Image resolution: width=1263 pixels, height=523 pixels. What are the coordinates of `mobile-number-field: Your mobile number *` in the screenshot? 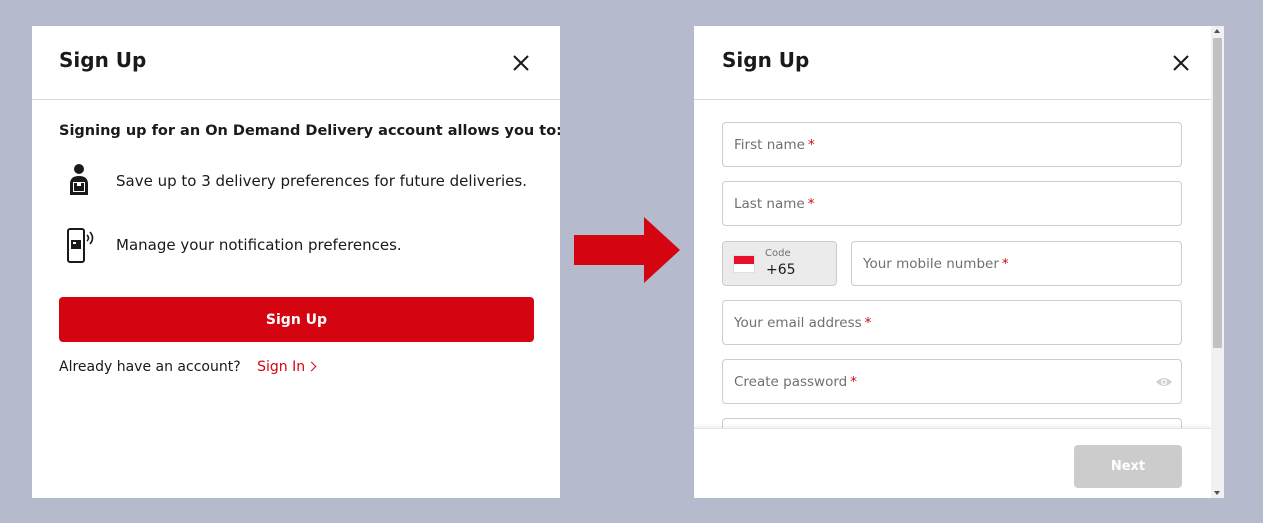 It's located at (1016, 263).